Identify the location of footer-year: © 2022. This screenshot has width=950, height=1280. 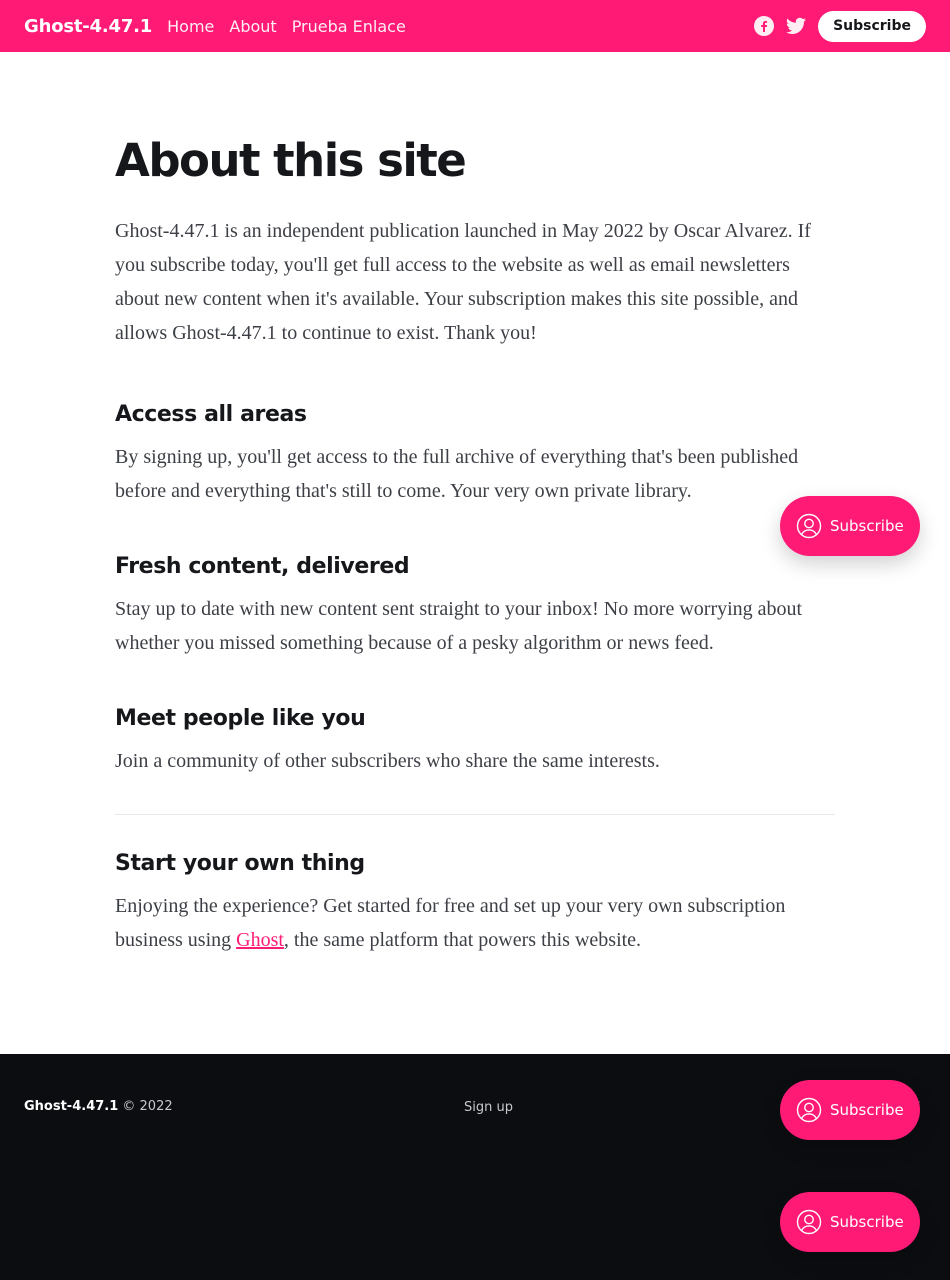
(147, 1106).